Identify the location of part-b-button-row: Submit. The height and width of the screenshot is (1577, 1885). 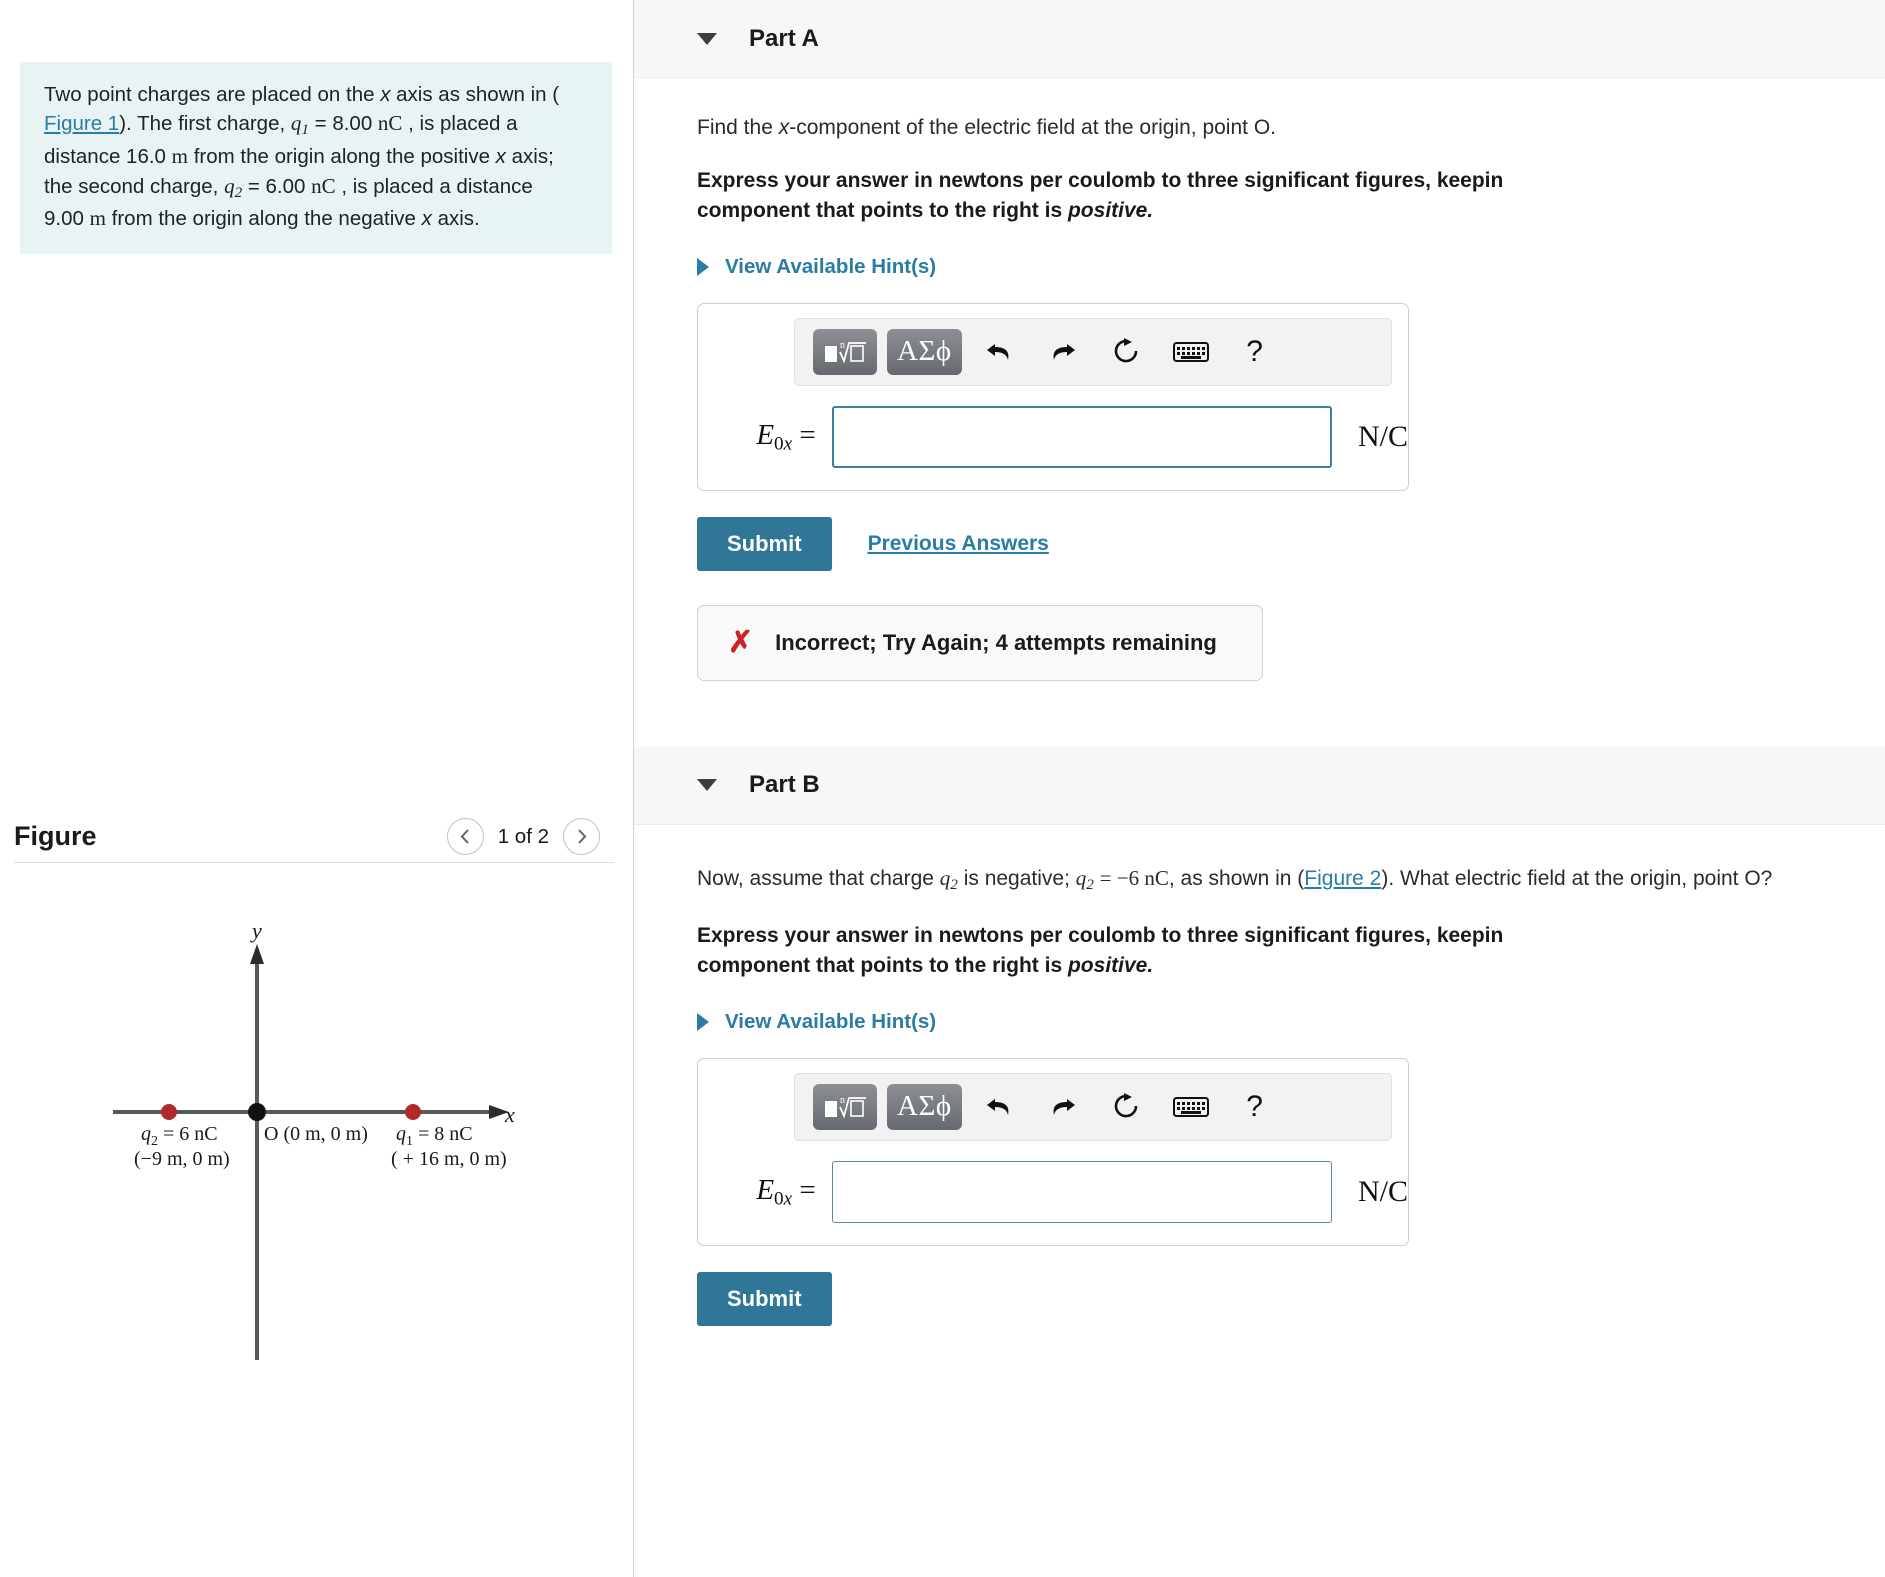
(1291, 1298).